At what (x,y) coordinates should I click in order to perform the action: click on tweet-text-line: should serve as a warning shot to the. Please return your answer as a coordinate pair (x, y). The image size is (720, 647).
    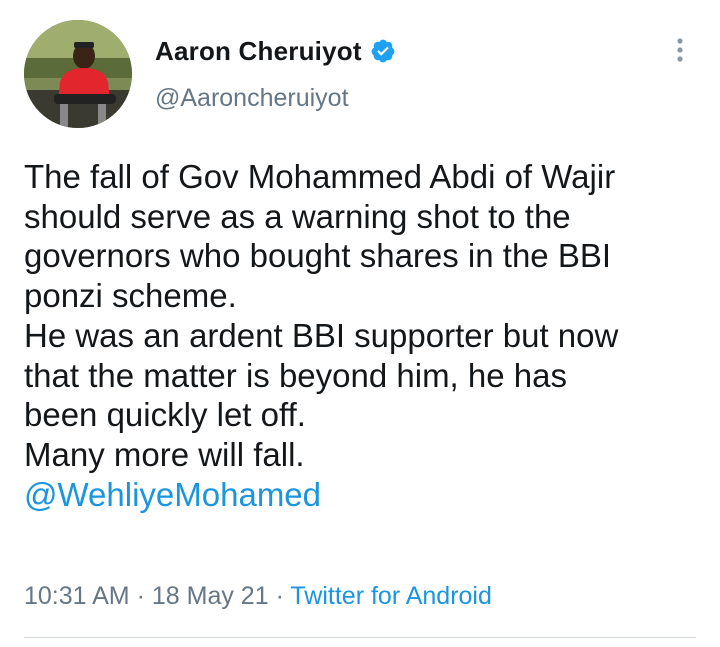
    Looking at the image, I should click on (297, 216).